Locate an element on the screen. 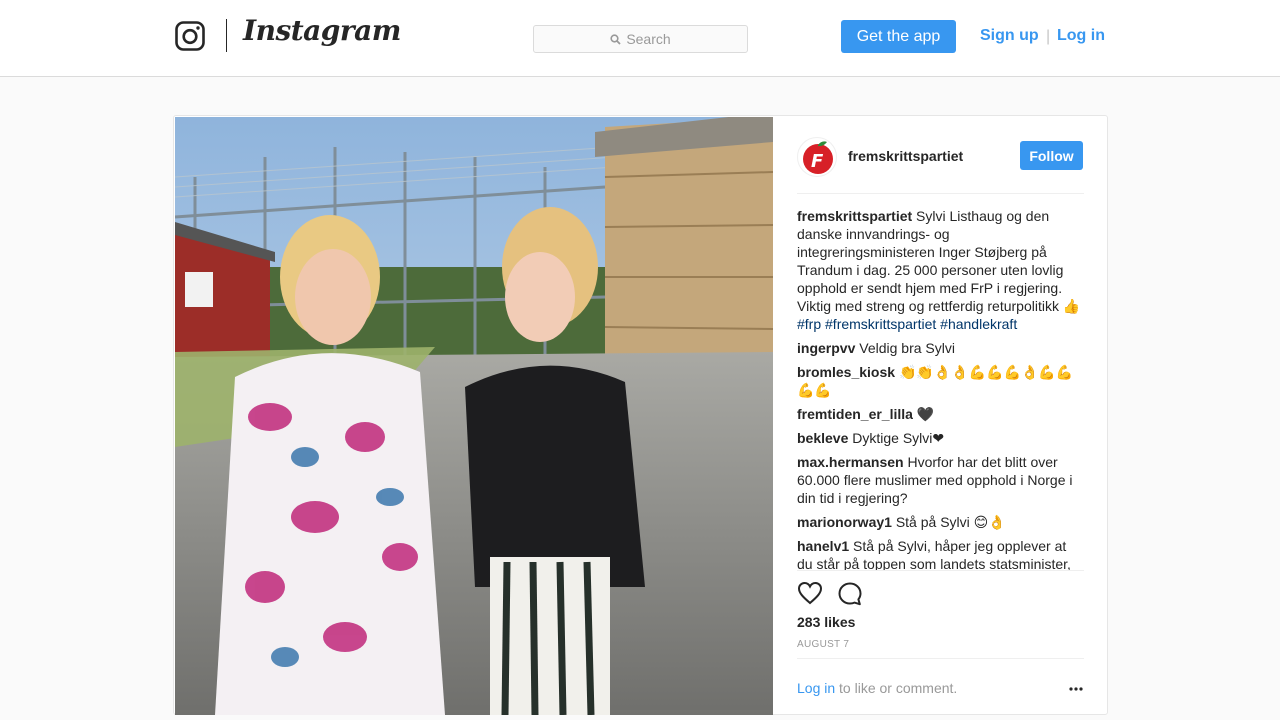 Image resolution: width=1280 pixels, height=720 pixels. more-options-icon is located at coordinates (1076, 689).